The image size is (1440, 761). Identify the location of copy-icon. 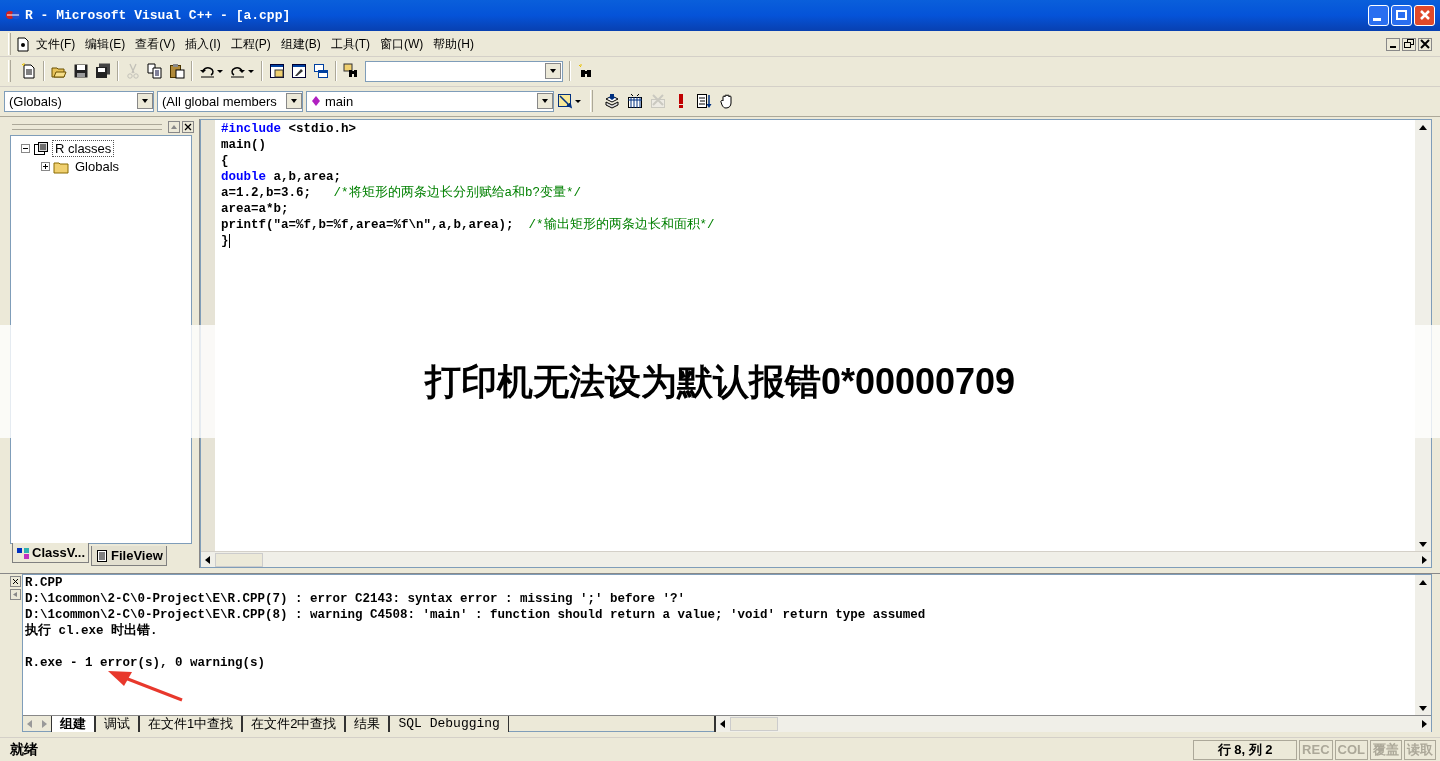
(155, 71).